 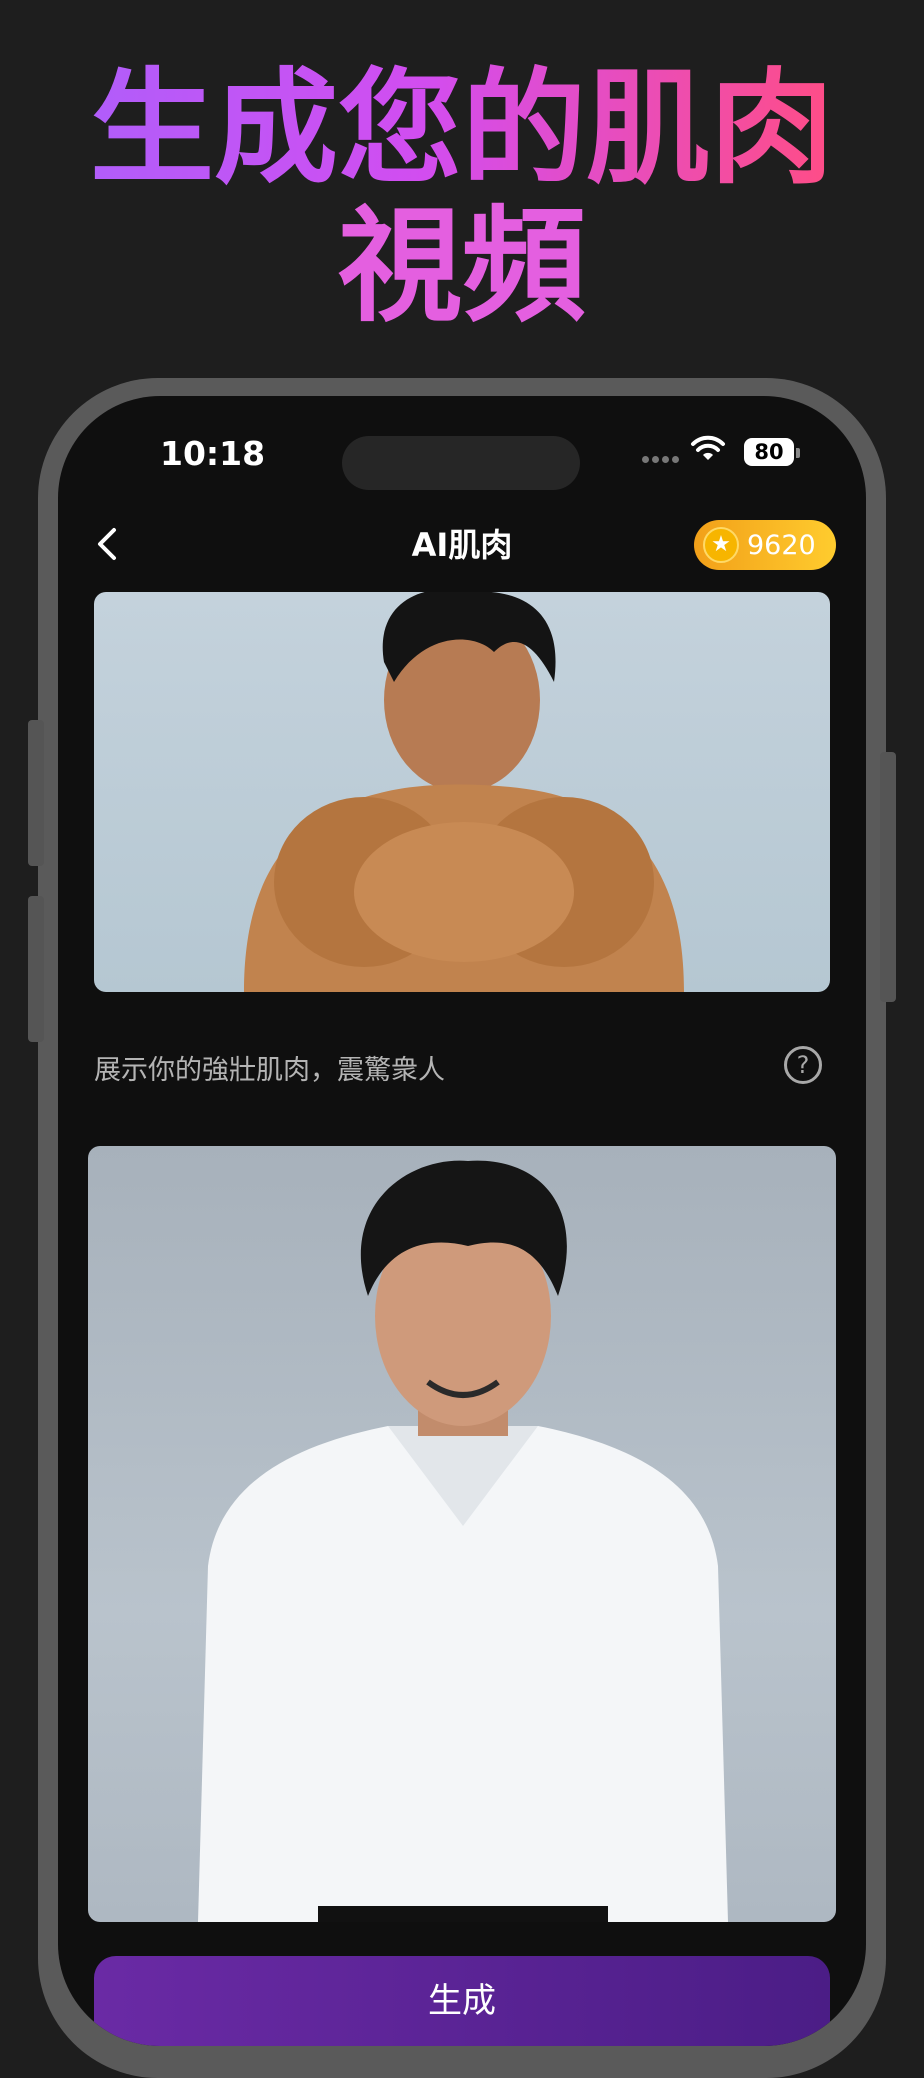 I want to click on power-button, so click(x=888, y=877).